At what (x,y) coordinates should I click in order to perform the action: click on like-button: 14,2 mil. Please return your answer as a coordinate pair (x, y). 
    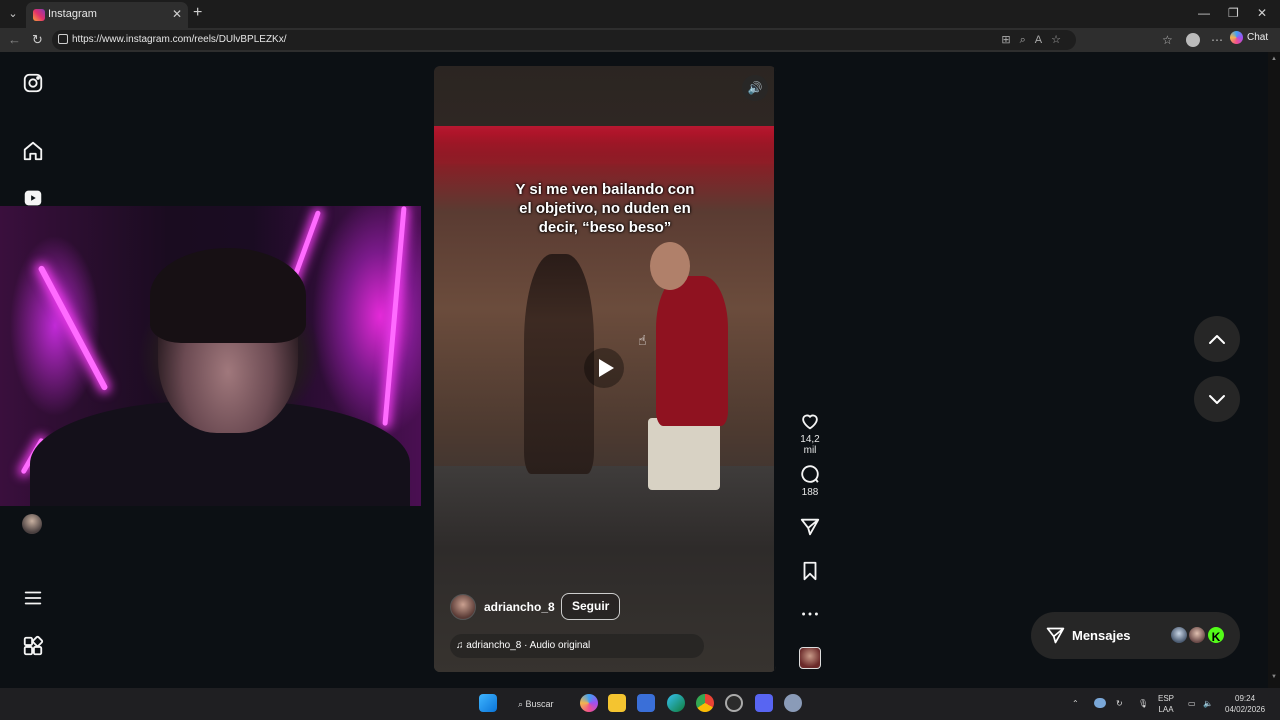
    Looking at the image, I should click on (810, 433).